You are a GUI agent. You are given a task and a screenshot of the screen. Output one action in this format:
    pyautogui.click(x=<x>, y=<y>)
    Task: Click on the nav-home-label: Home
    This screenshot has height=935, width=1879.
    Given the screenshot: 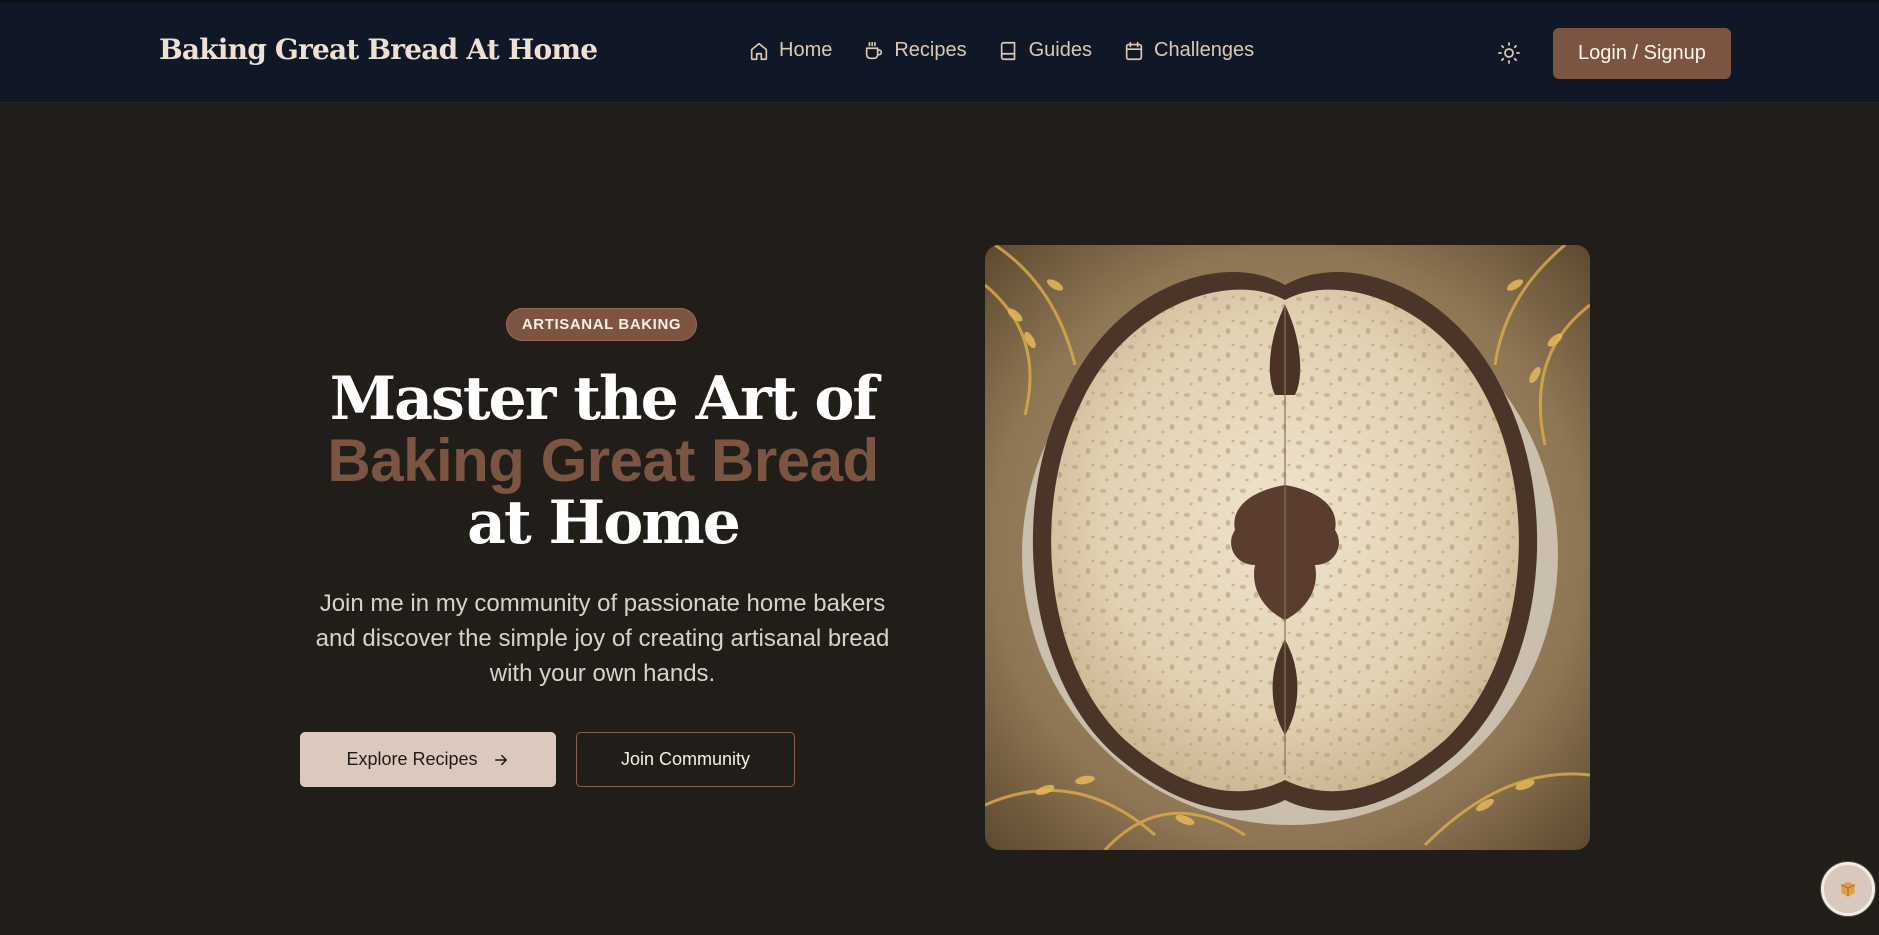 What is the action you would take?
    pyautogui.click(x=806, y=50)
    